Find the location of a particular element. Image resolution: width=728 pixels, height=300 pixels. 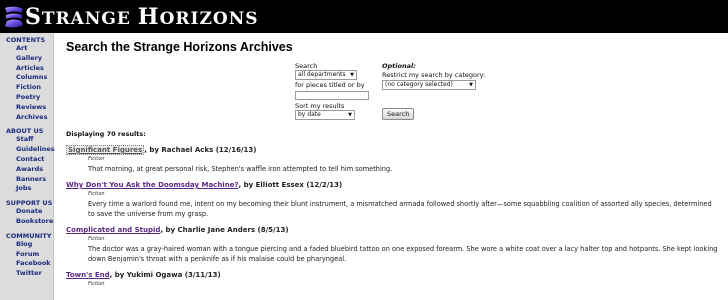

sidebar-item-awards: Awards is located at coordinates (26, 170).